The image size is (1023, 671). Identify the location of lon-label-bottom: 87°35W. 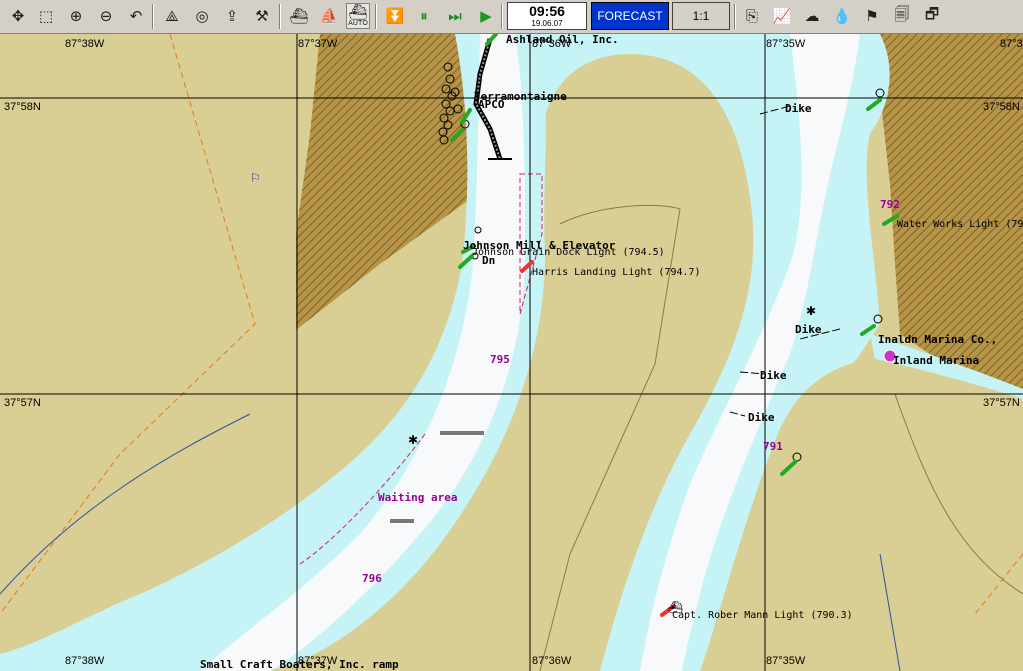
(786, 661).